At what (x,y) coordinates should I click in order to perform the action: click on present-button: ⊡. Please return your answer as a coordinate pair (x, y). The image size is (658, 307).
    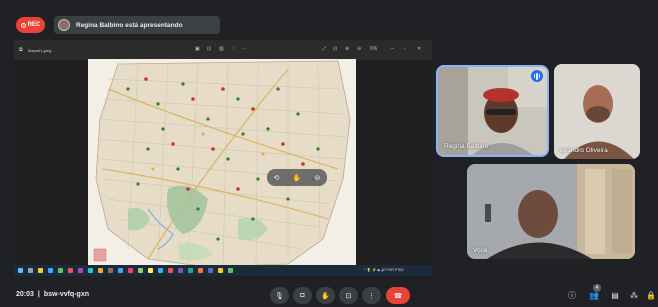
    Looking at the image, I should click on (348, 295).